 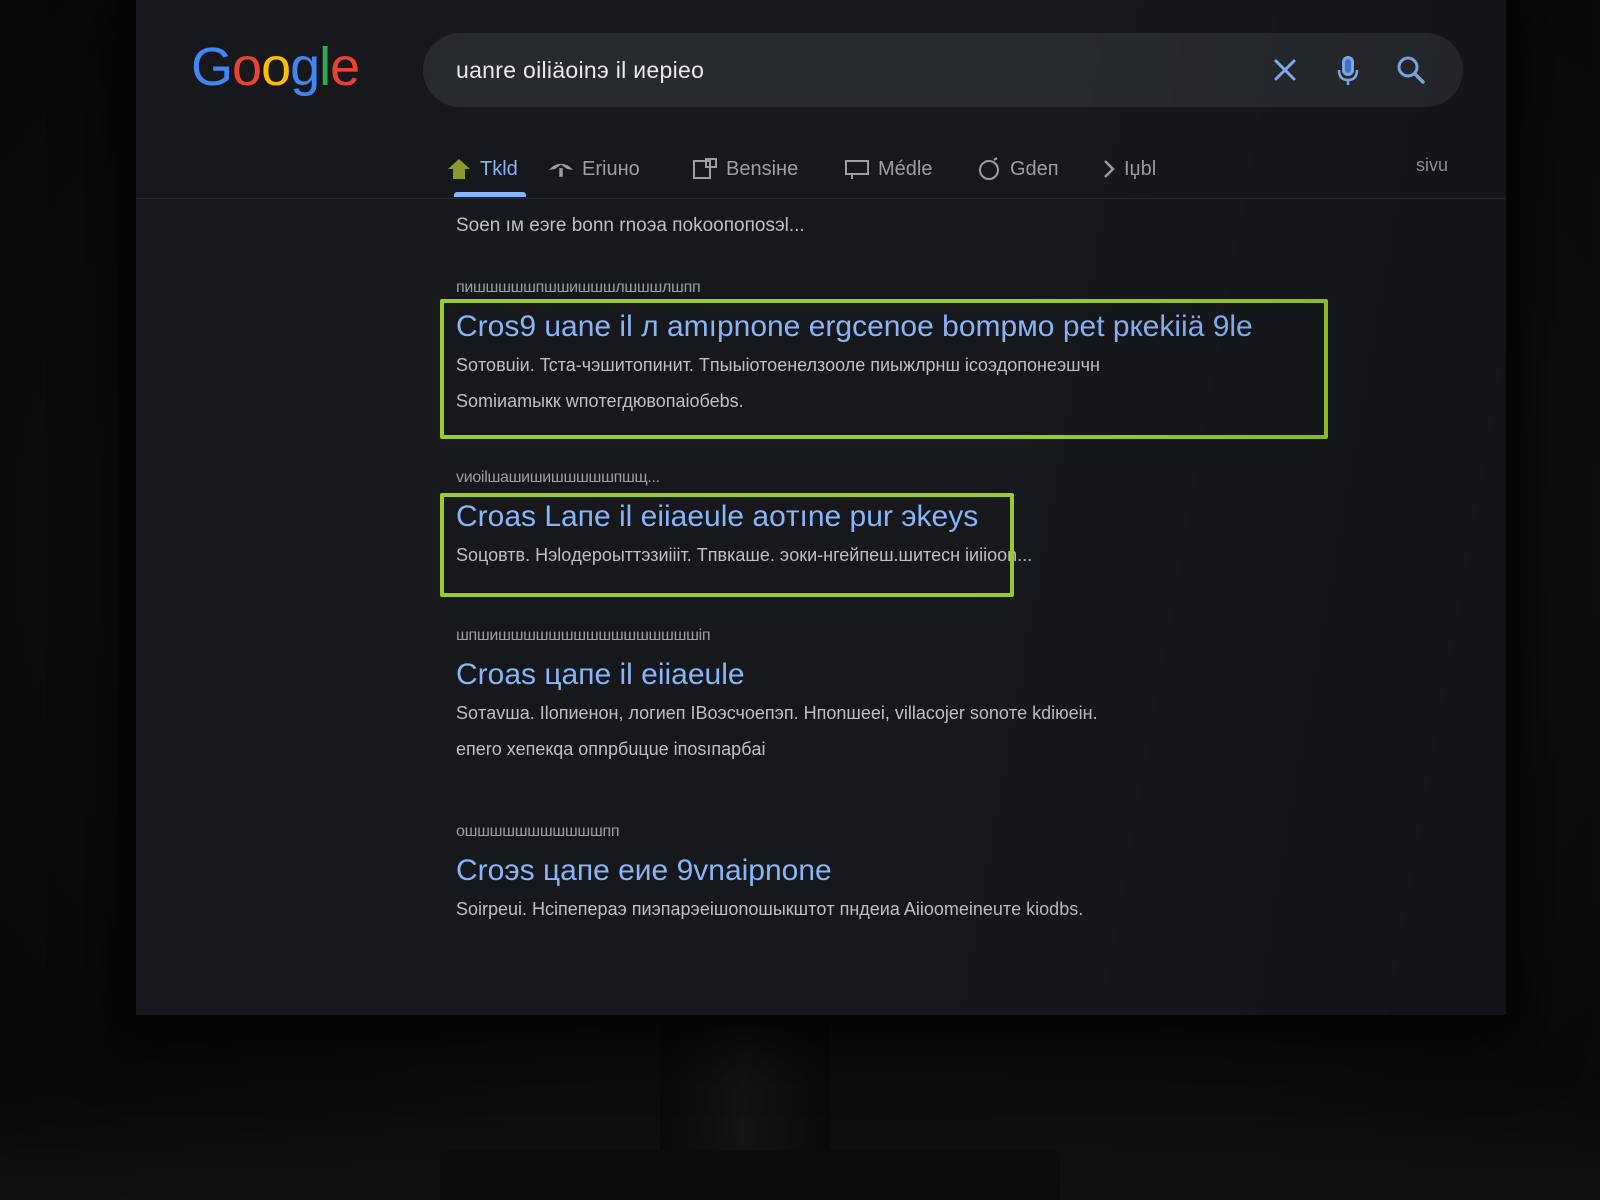 I want to click on tab-all: Tkld, so click(x=482, y=169).